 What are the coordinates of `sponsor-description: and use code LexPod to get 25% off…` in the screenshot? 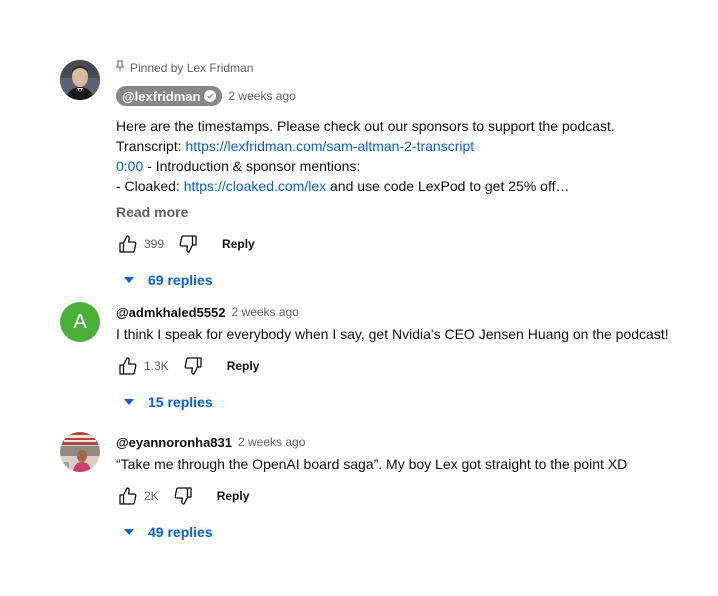 It's located at (448, 186).